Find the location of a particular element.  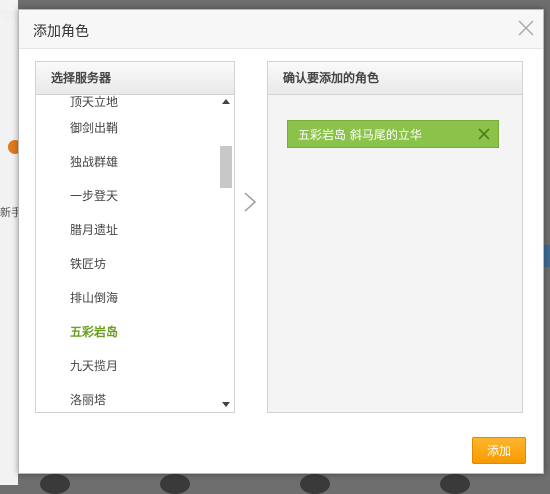

close-icon is located at coordinates (526, 28).